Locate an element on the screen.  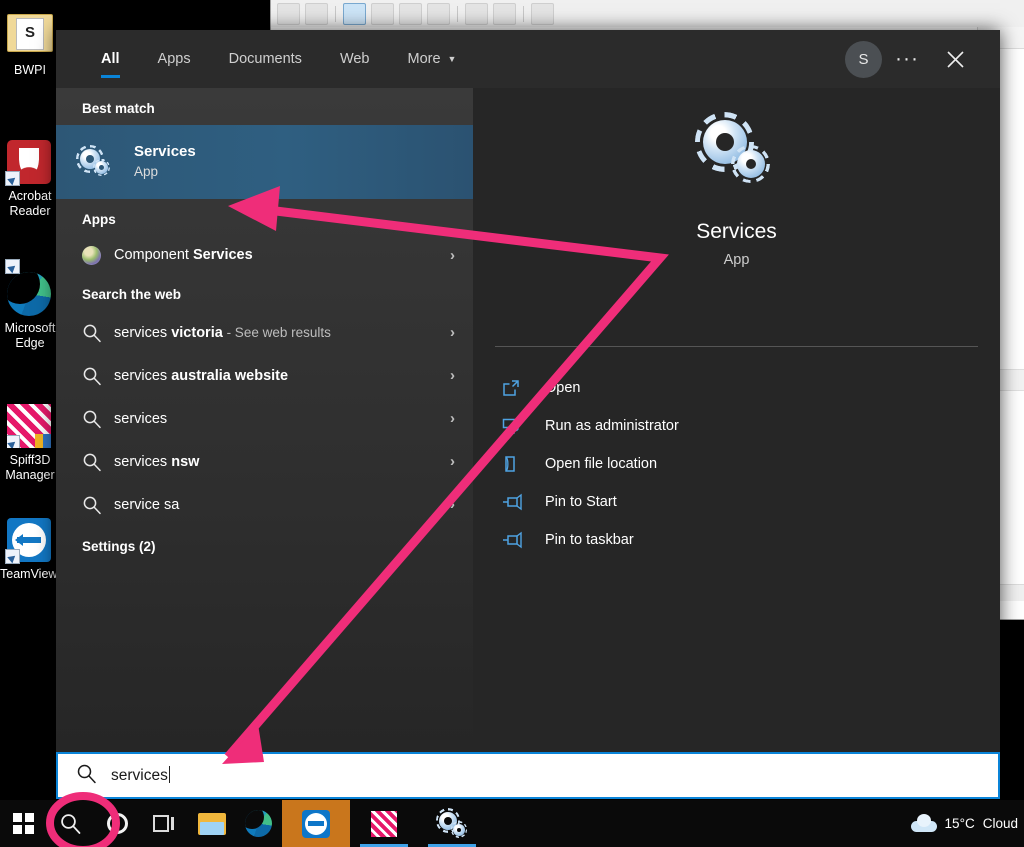
list-item-web-3: services nsw › is located at coordinates (264, 461).